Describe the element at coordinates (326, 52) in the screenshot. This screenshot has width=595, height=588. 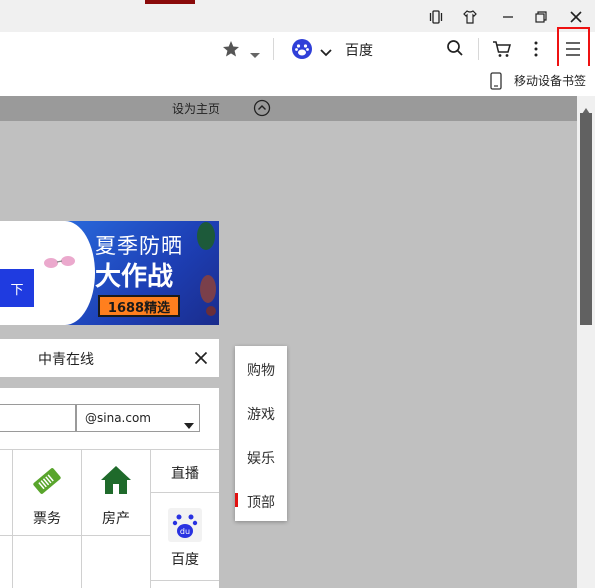
I see `search-engine-chevron-icon` at that location.